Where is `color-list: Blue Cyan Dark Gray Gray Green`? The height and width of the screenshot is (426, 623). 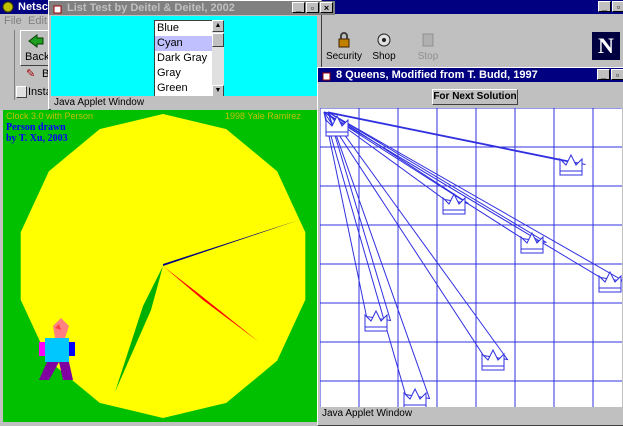
color-list: Blue Cyan Dark Gray Gray Green is located at coordinates (184, 58).